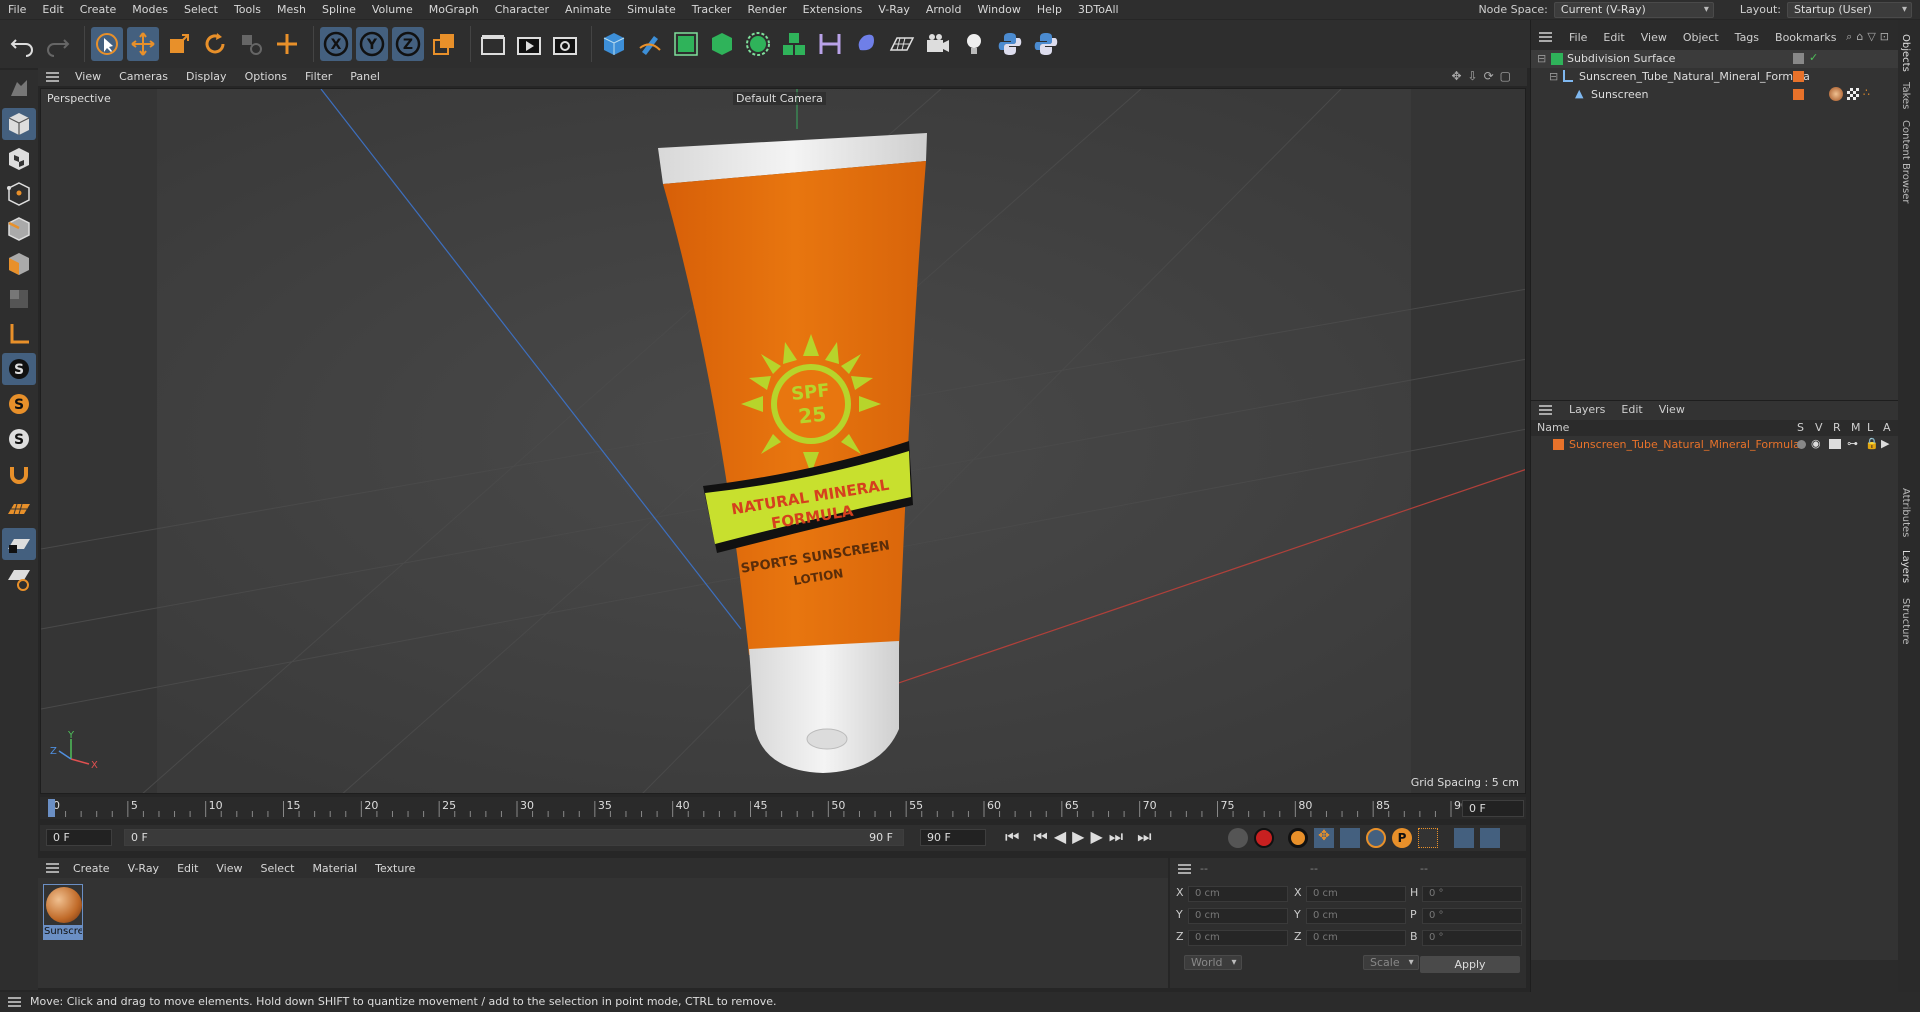  What do you see at coordinates (902, 44) in the screenshot?
I see `floor-button` at bounding box center [902, 44].